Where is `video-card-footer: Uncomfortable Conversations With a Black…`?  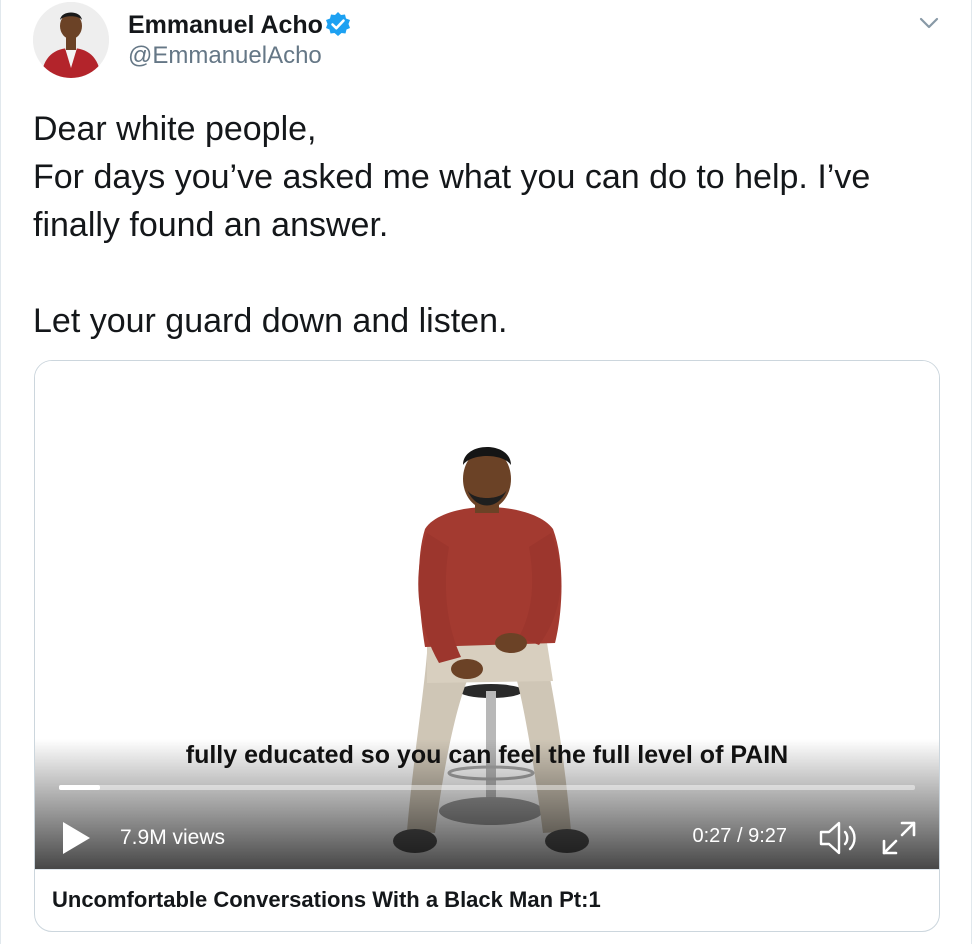 video-card-footer: Uncomfortable Conversations With a Black… is located at coordinates (487, 900).